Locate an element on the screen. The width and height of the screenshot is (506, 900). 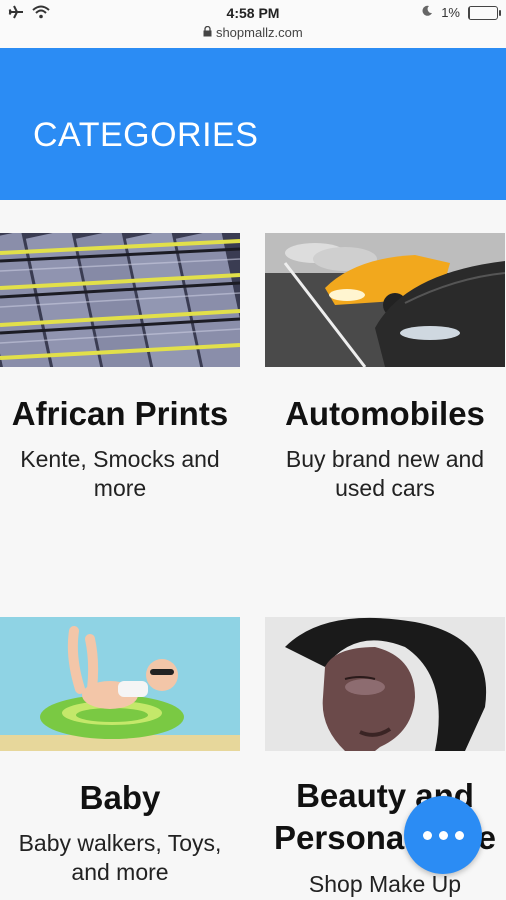
status-bar: 4:58 PM shopmallz.com 1% is located at coordinates (253, 24).